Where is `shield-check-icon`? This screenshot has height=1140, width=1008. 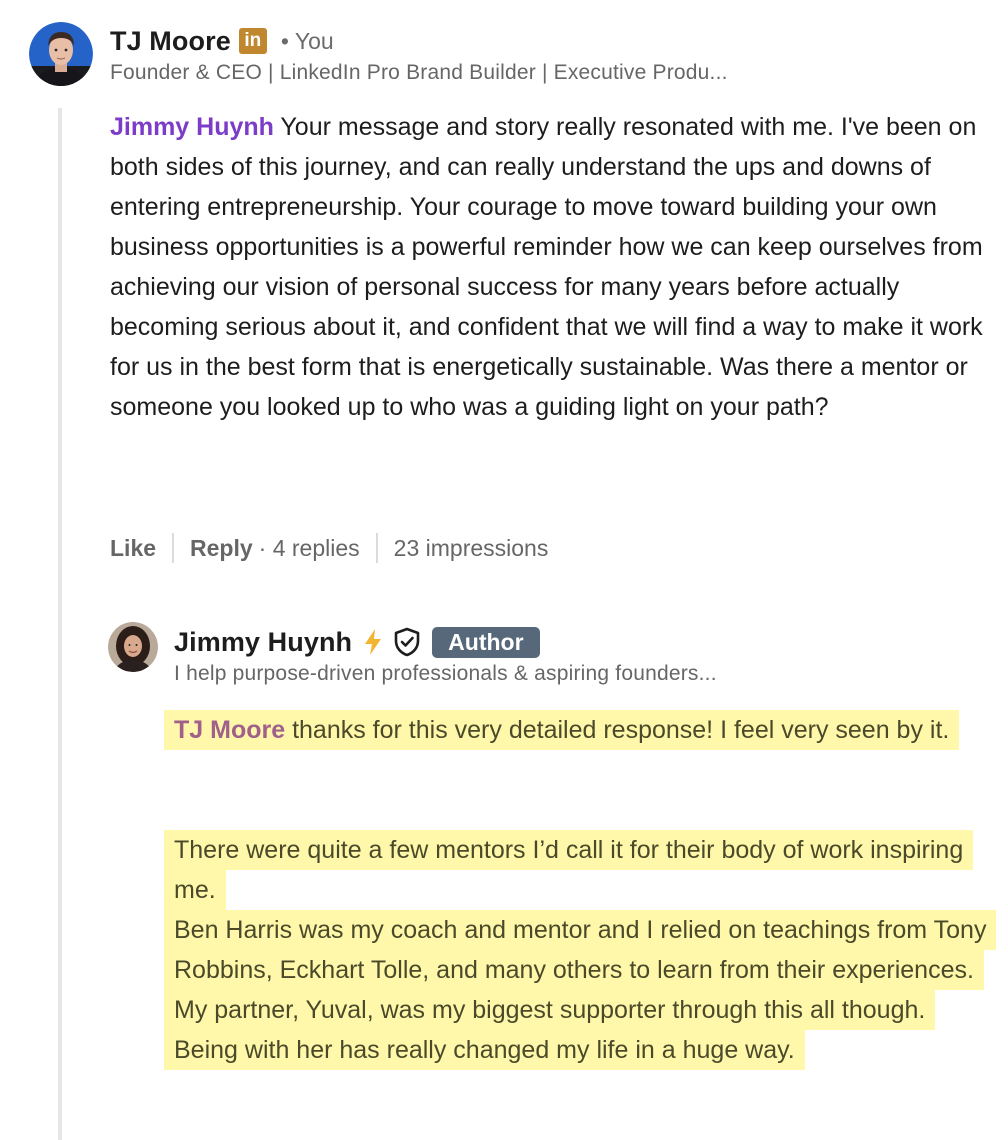
shield-check-icon is located at coordinates (407, 642).